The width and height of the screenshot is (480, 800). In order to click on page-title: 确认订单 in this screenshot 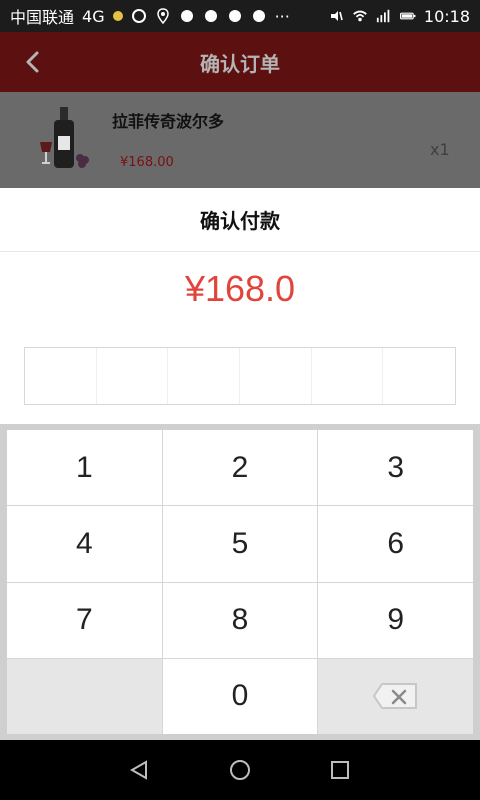, I will do `click(240, 63)`.